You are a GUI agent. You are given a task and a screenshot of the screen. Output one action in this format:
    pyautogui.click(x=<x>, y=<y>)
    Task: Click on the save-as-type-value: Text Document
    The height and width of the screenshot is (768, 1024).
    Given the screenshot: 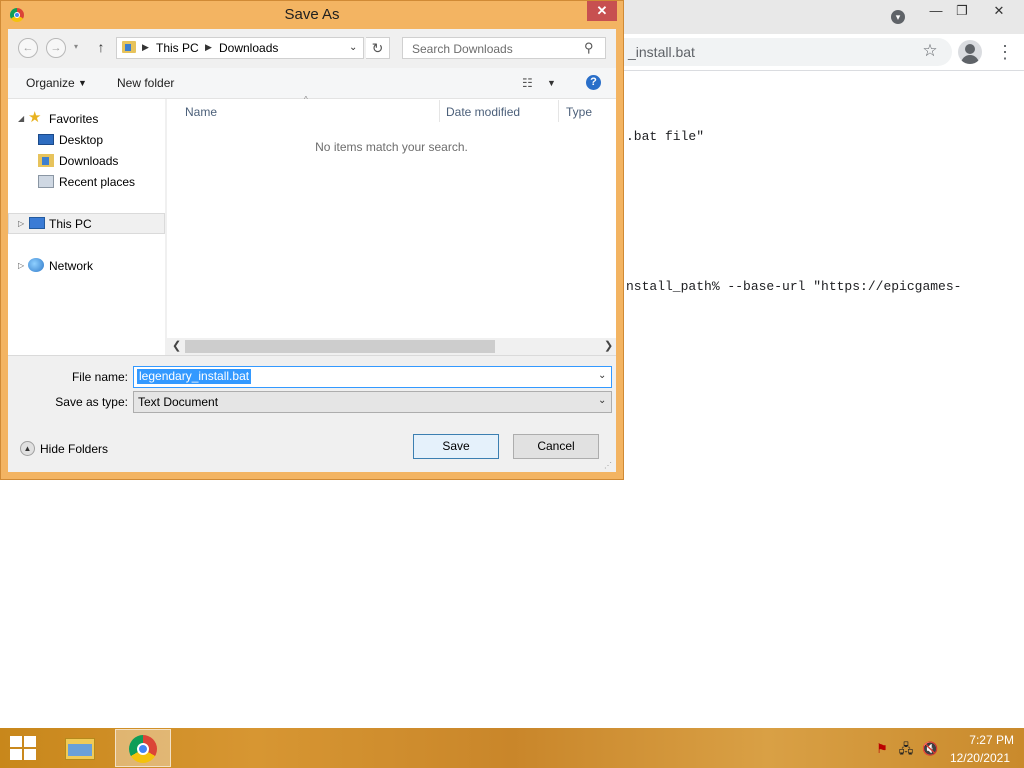 What is the action you would take?
    pyautogui.click(x=178, y=402)
    